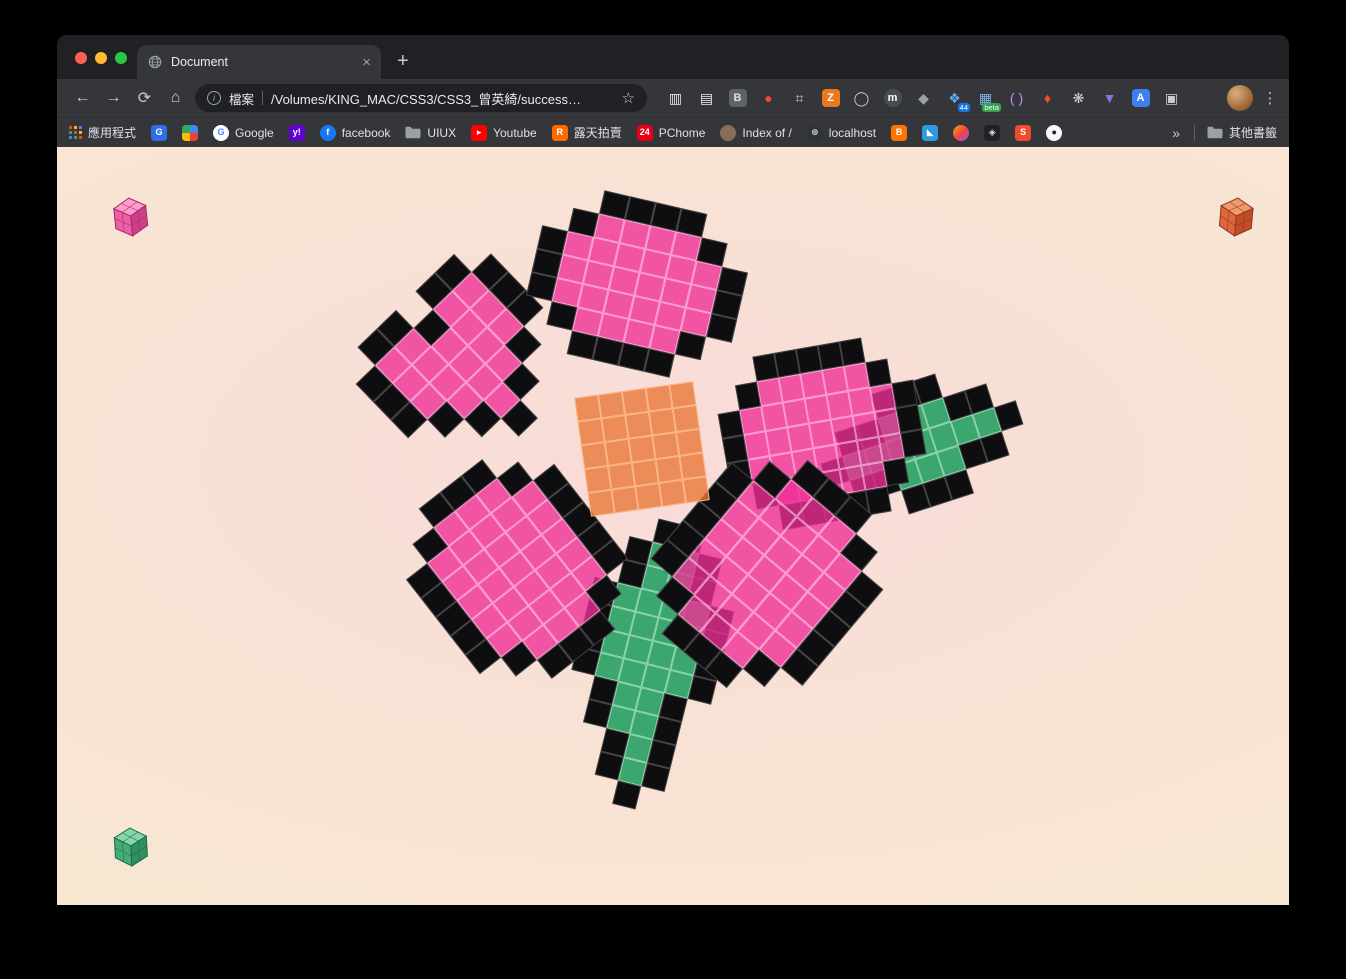  Describe the element at coordinates (1109, 98) in the screenshot. I see `ext-v-icon: ▼` at that location.